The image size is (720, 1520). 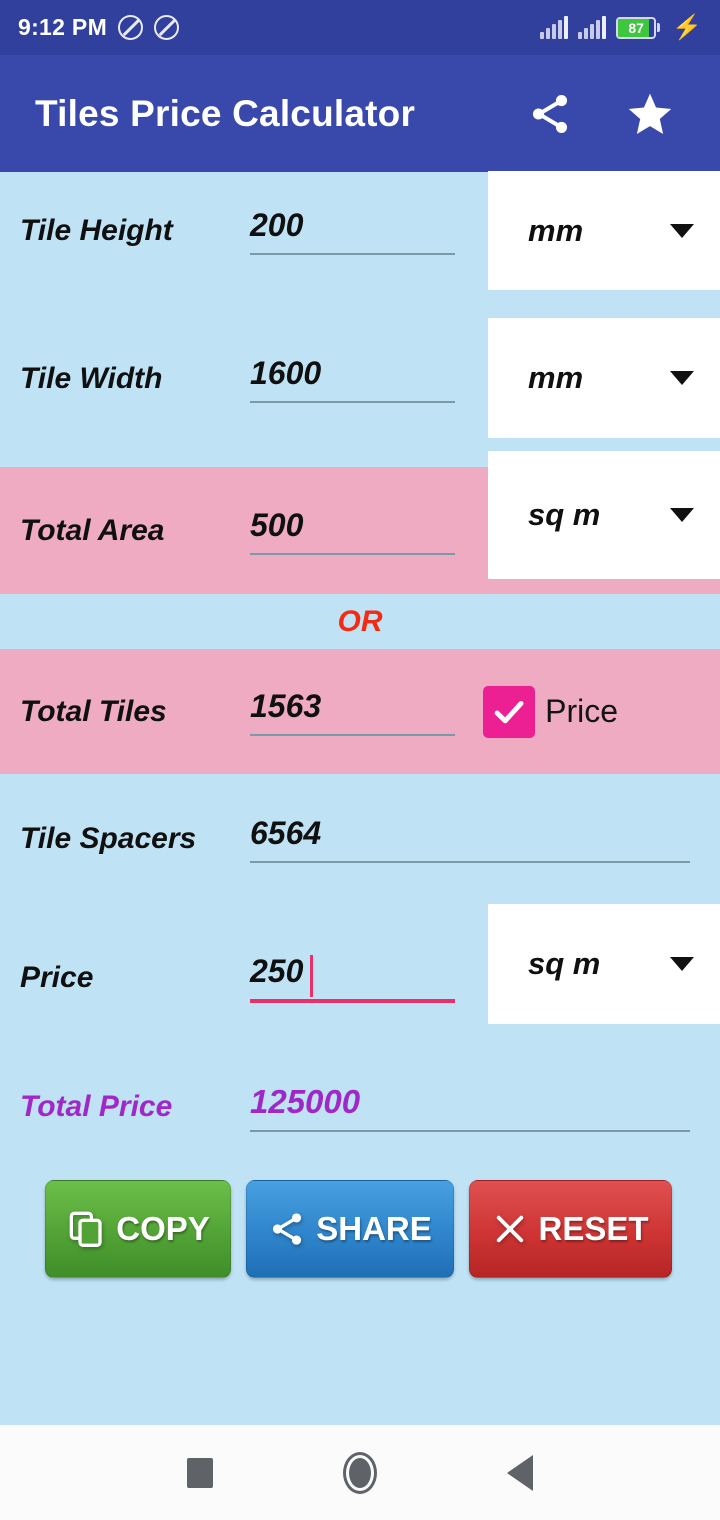 What do you see at coordinates (63, 27) in the screenshot?
I see `status-time: 9:12 PM` at bounding box center [63, 27].